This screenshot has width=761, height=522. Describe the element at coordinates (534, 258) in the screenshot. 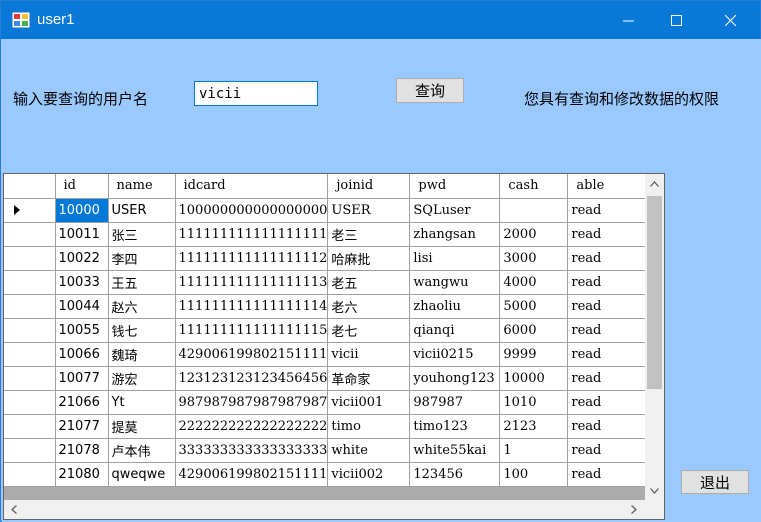

I see `cell-cash: 3000` at that location.